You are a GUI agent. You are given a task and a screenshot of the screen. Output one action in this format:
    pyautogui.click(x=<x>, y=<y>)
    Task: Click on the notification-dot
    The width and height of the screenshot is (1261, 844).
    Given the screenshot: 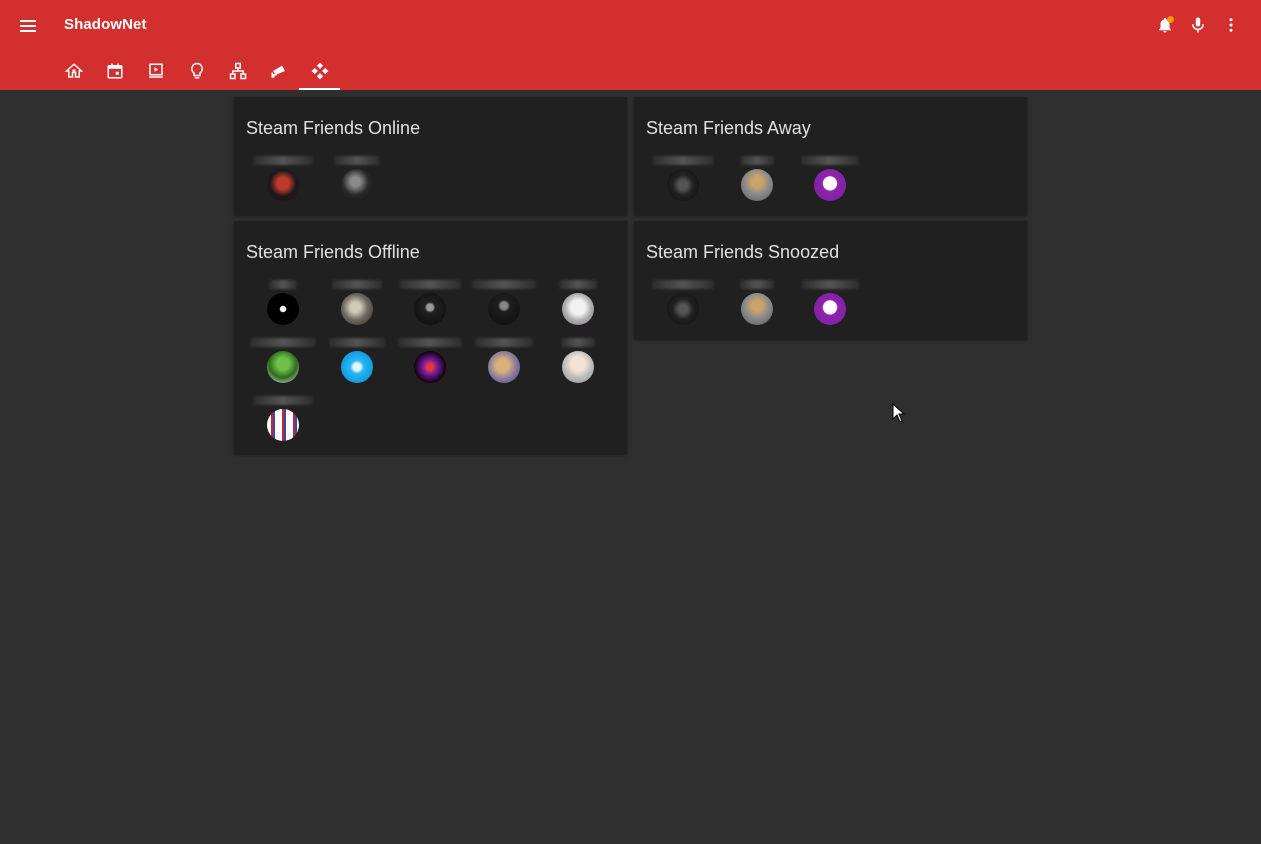 What is the action you would take?
    pyautogui.click(x=1170, y=19)
    